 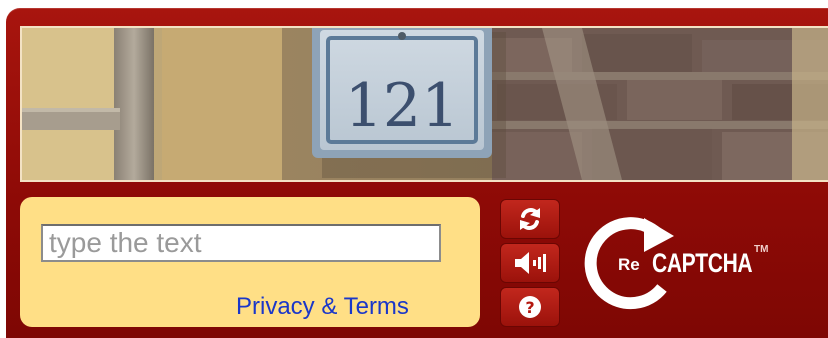 What do you see at coordinates (402, 106) in the screenshot?
I see `challenge-number: 121` at bounding box center [402, 106].